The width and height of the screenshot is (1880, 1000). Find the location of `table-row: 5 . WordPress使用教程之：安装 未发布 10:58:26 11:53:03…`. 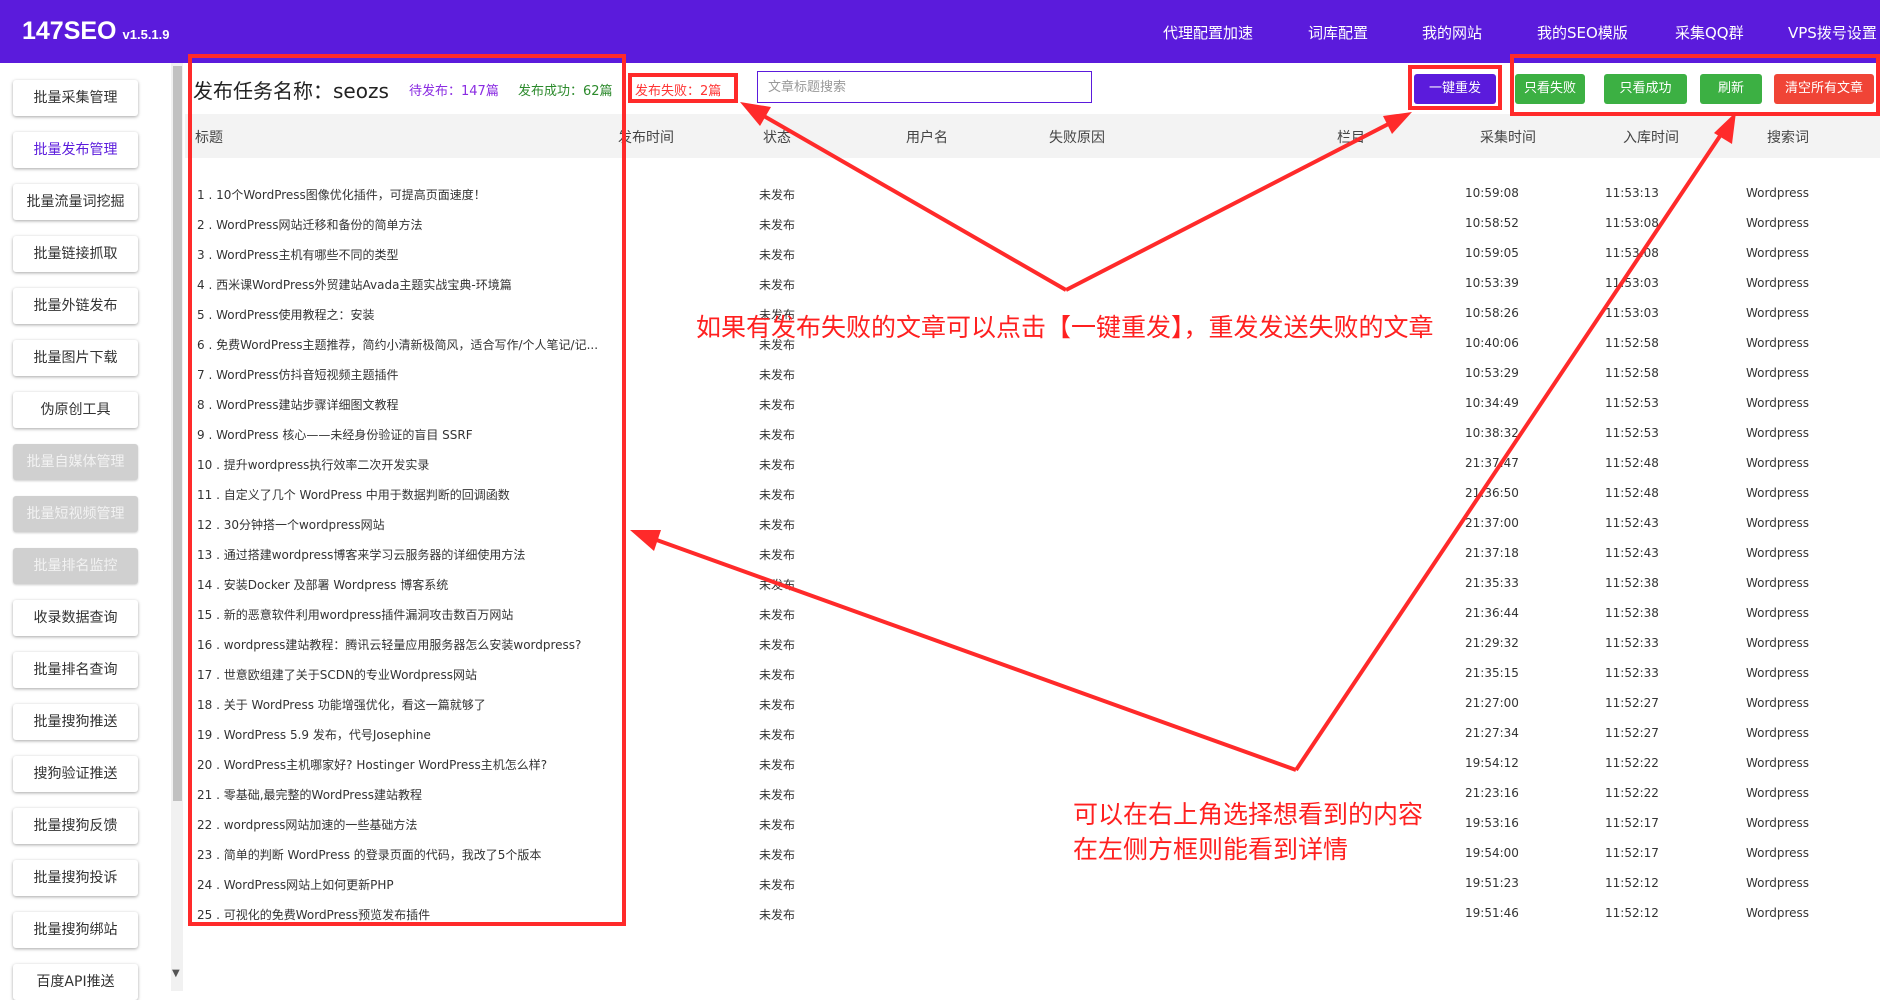

table-row: 5 . WordPress使用教程之：安装 未发布 10:58:26 11:53:03… is located at coordinates (1032, 313).